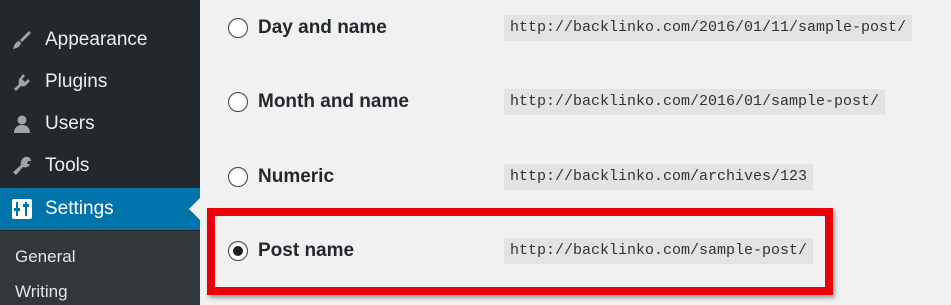 This screenshot has height=305, width=951. What do you see at coordinates (45, 257) in the screenshot?
I see `submenu-item-general: General` at bounding box center [45, 257].